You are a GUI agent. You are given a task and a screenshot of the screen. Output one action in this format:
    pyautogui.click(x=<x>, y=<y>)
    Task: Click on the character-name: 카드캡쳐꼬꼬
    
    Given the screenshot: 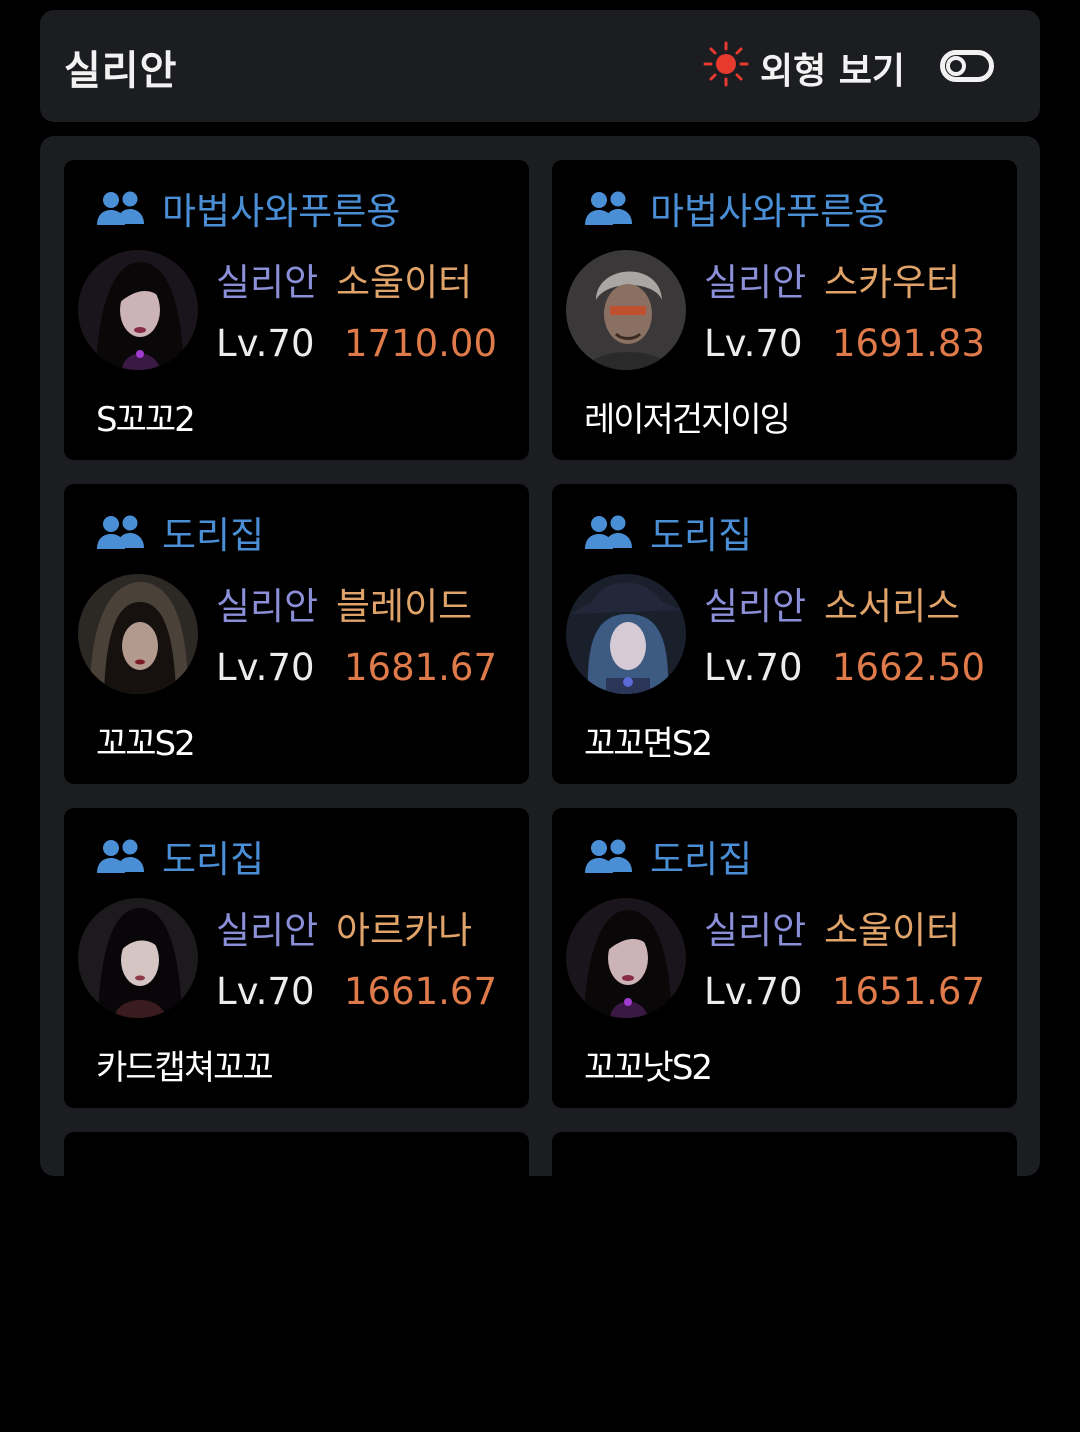 What is the action you would take?
    pyautogui.click(x=185, y=1068)
    